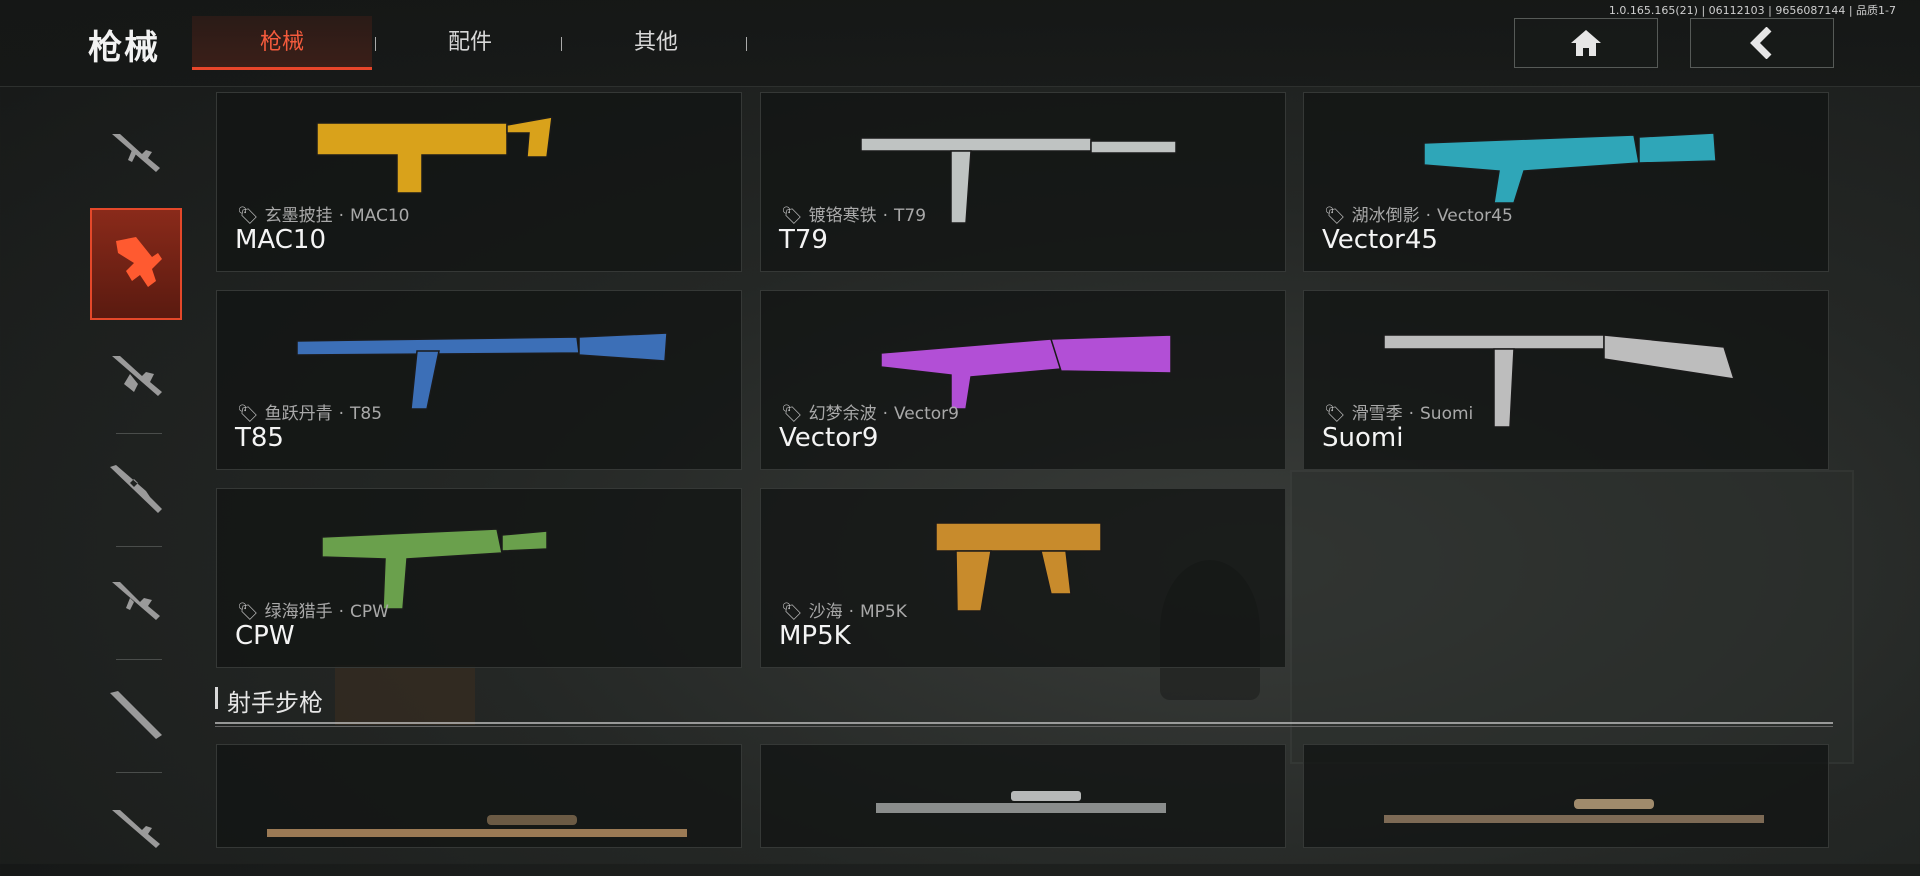 This screenshot has width=1920, height=876. I want to click on home-button, so click(1586, 43).